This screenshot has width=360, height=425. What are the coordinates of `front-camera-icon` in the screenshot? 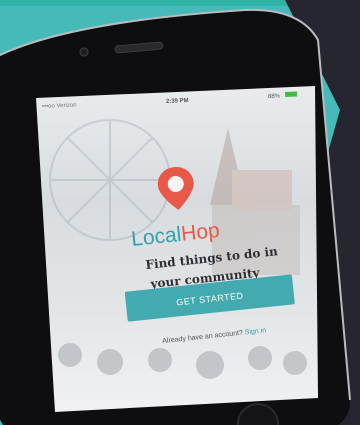 It's located at (84, 52).